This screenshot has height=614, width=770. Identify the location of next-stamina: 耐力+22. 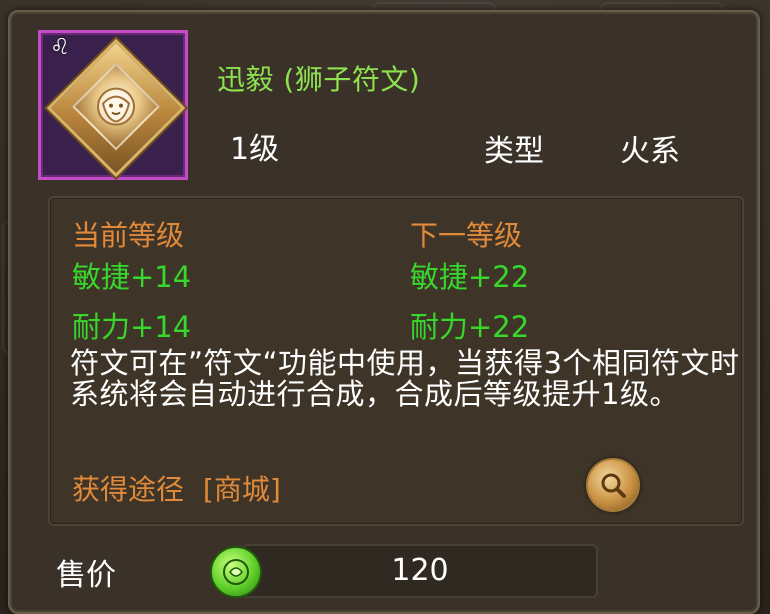
(470, 327).